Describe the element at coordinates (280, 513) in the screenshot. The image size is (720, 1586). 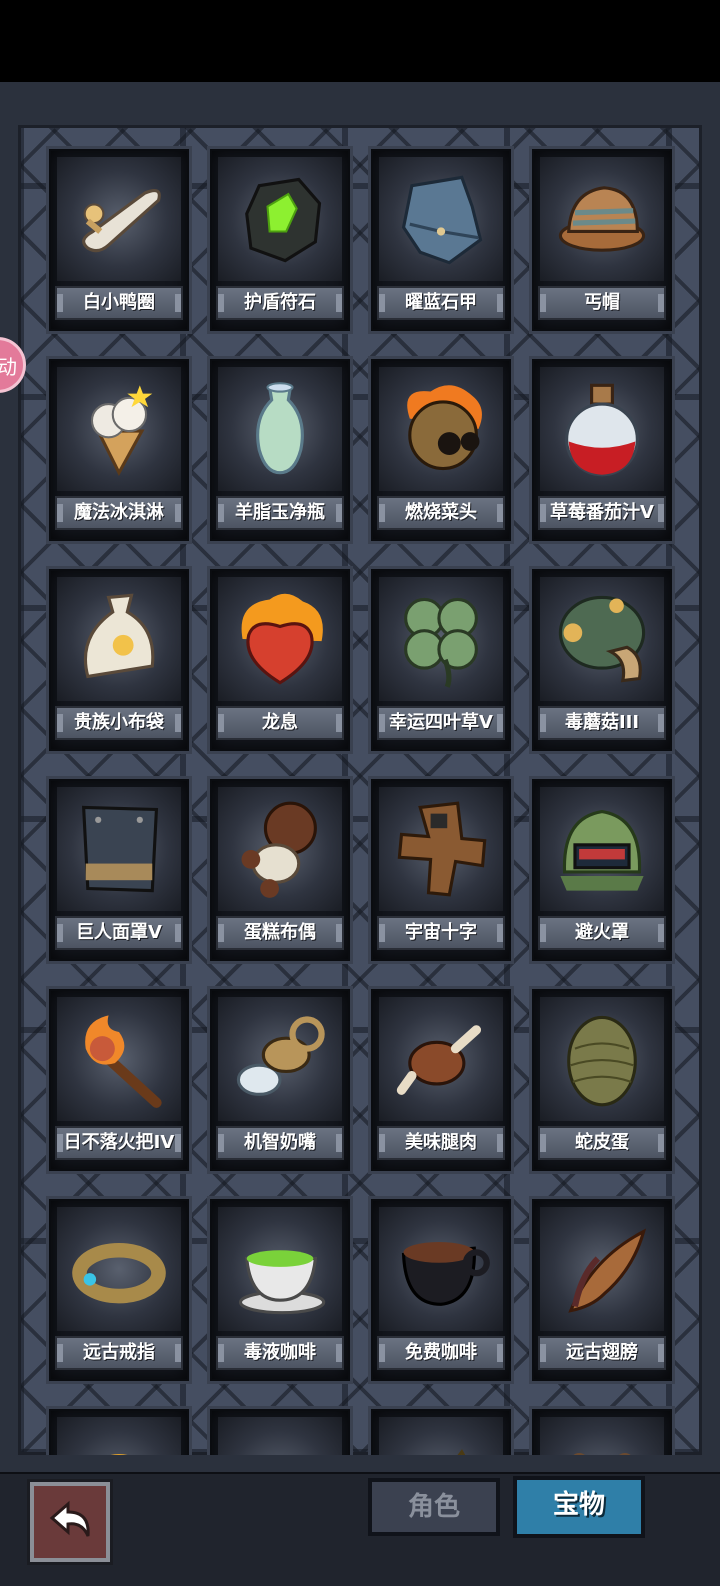
I see `item-name: 羊脂玉净瓶` at that location.